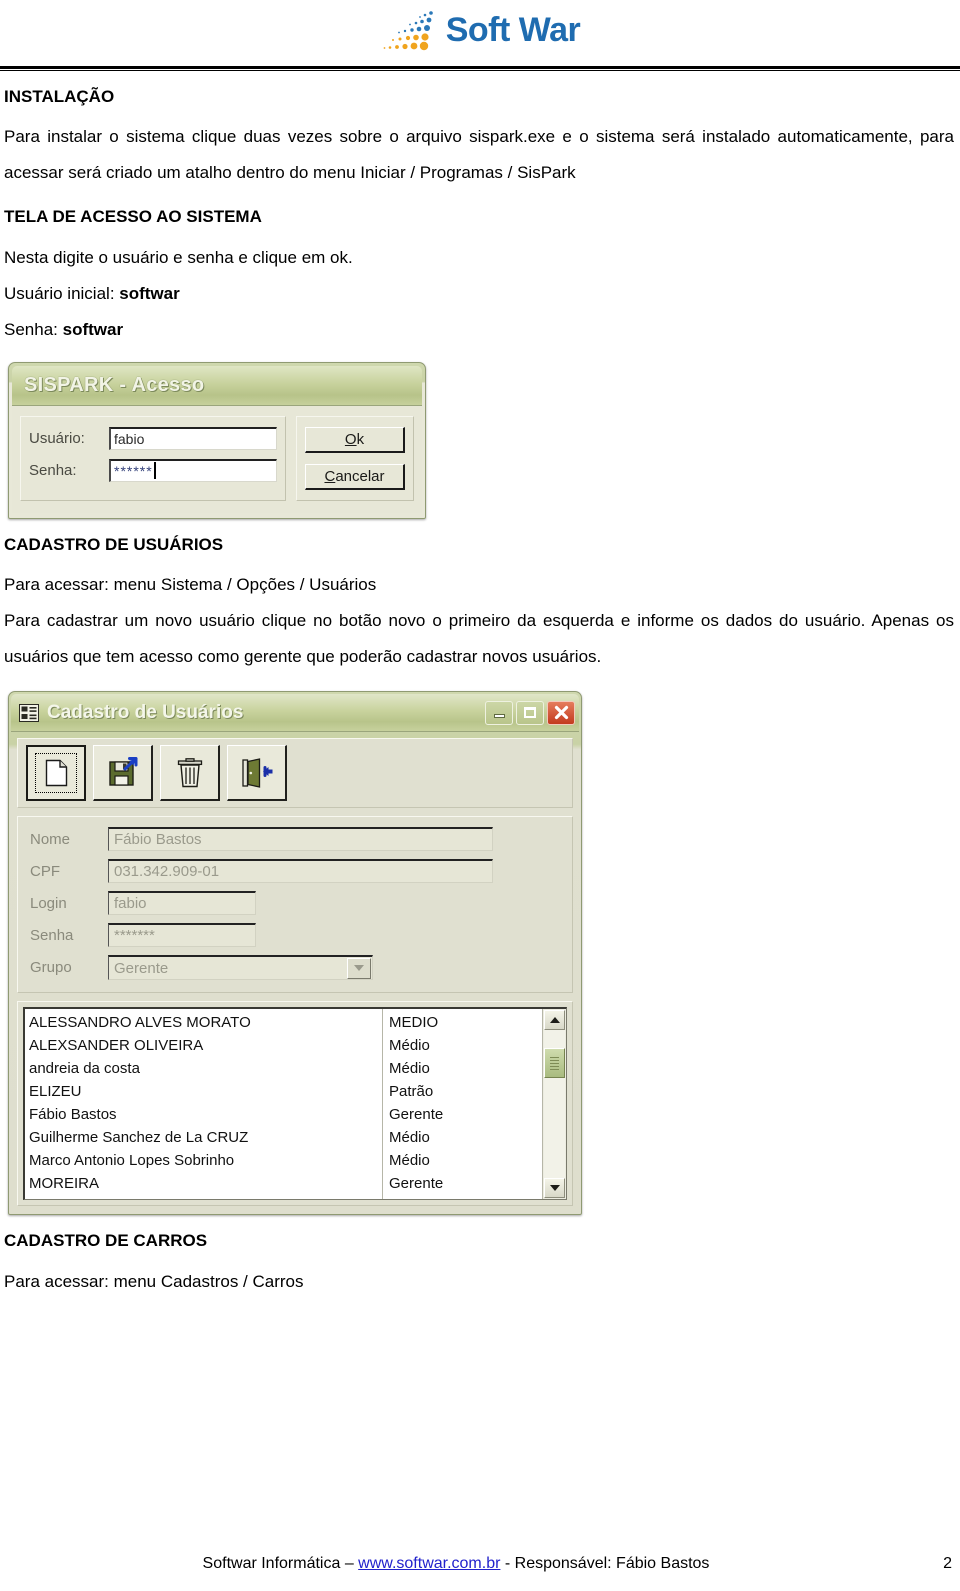  Describe the element at coordinates (295, 903) in the screenshot. I see `form-row-login: Login fabio` at that location.